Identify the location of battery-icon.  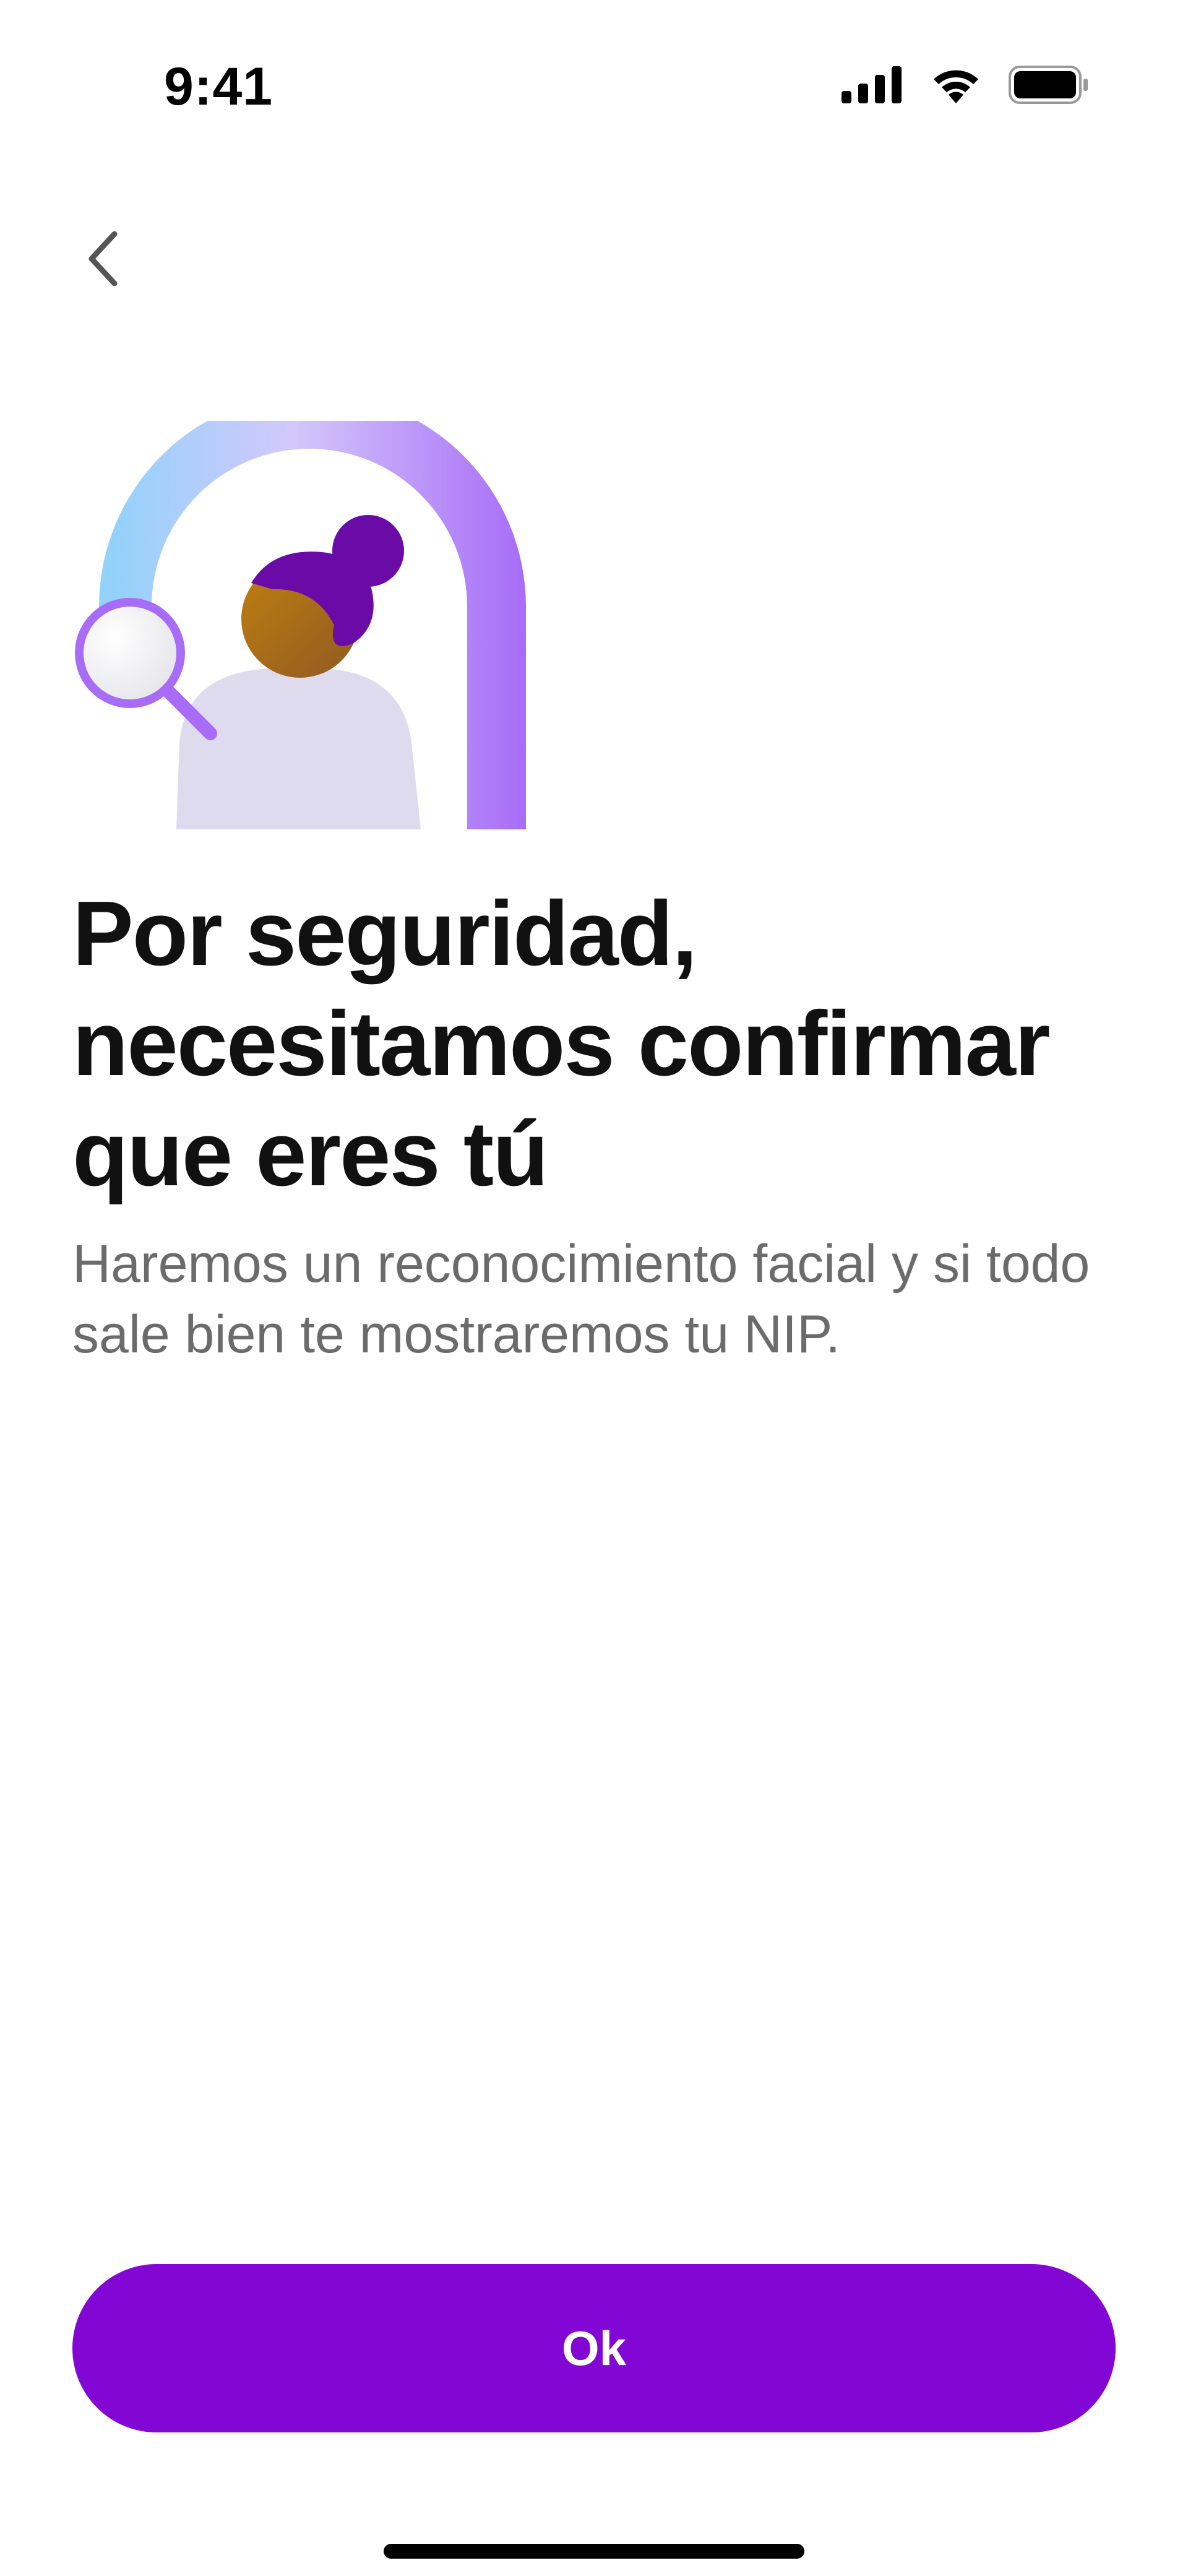
(1049, 86).